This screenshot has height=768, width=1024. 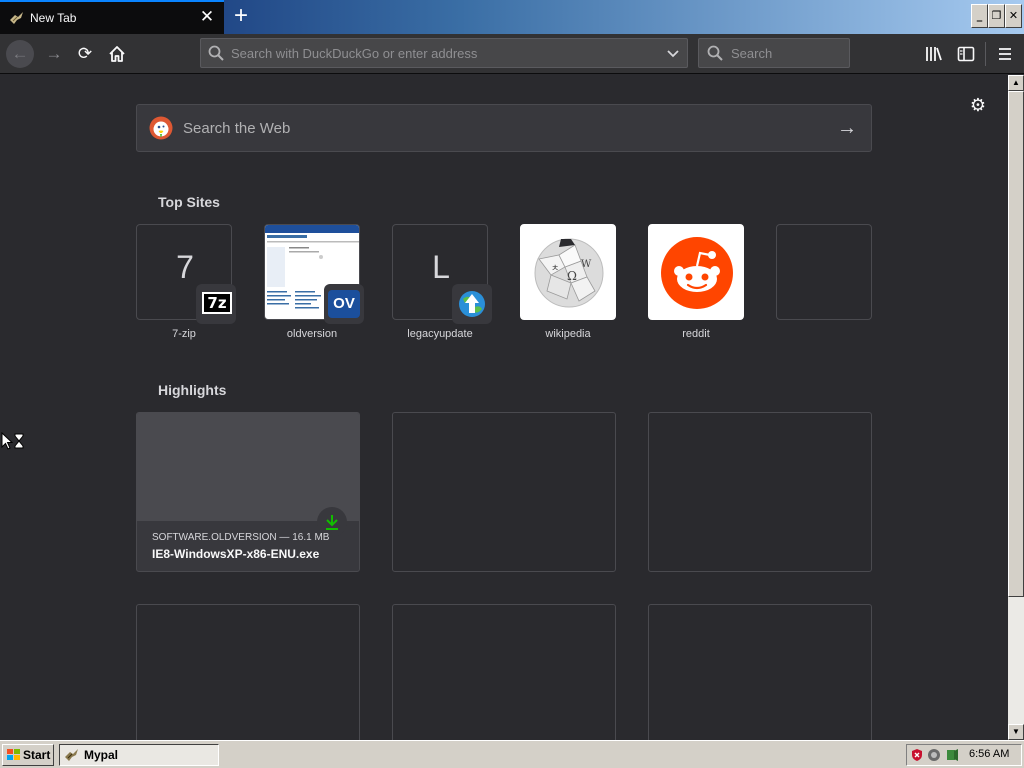 I want to click on clock: 6:56 AM, so click(x=989, y=754).